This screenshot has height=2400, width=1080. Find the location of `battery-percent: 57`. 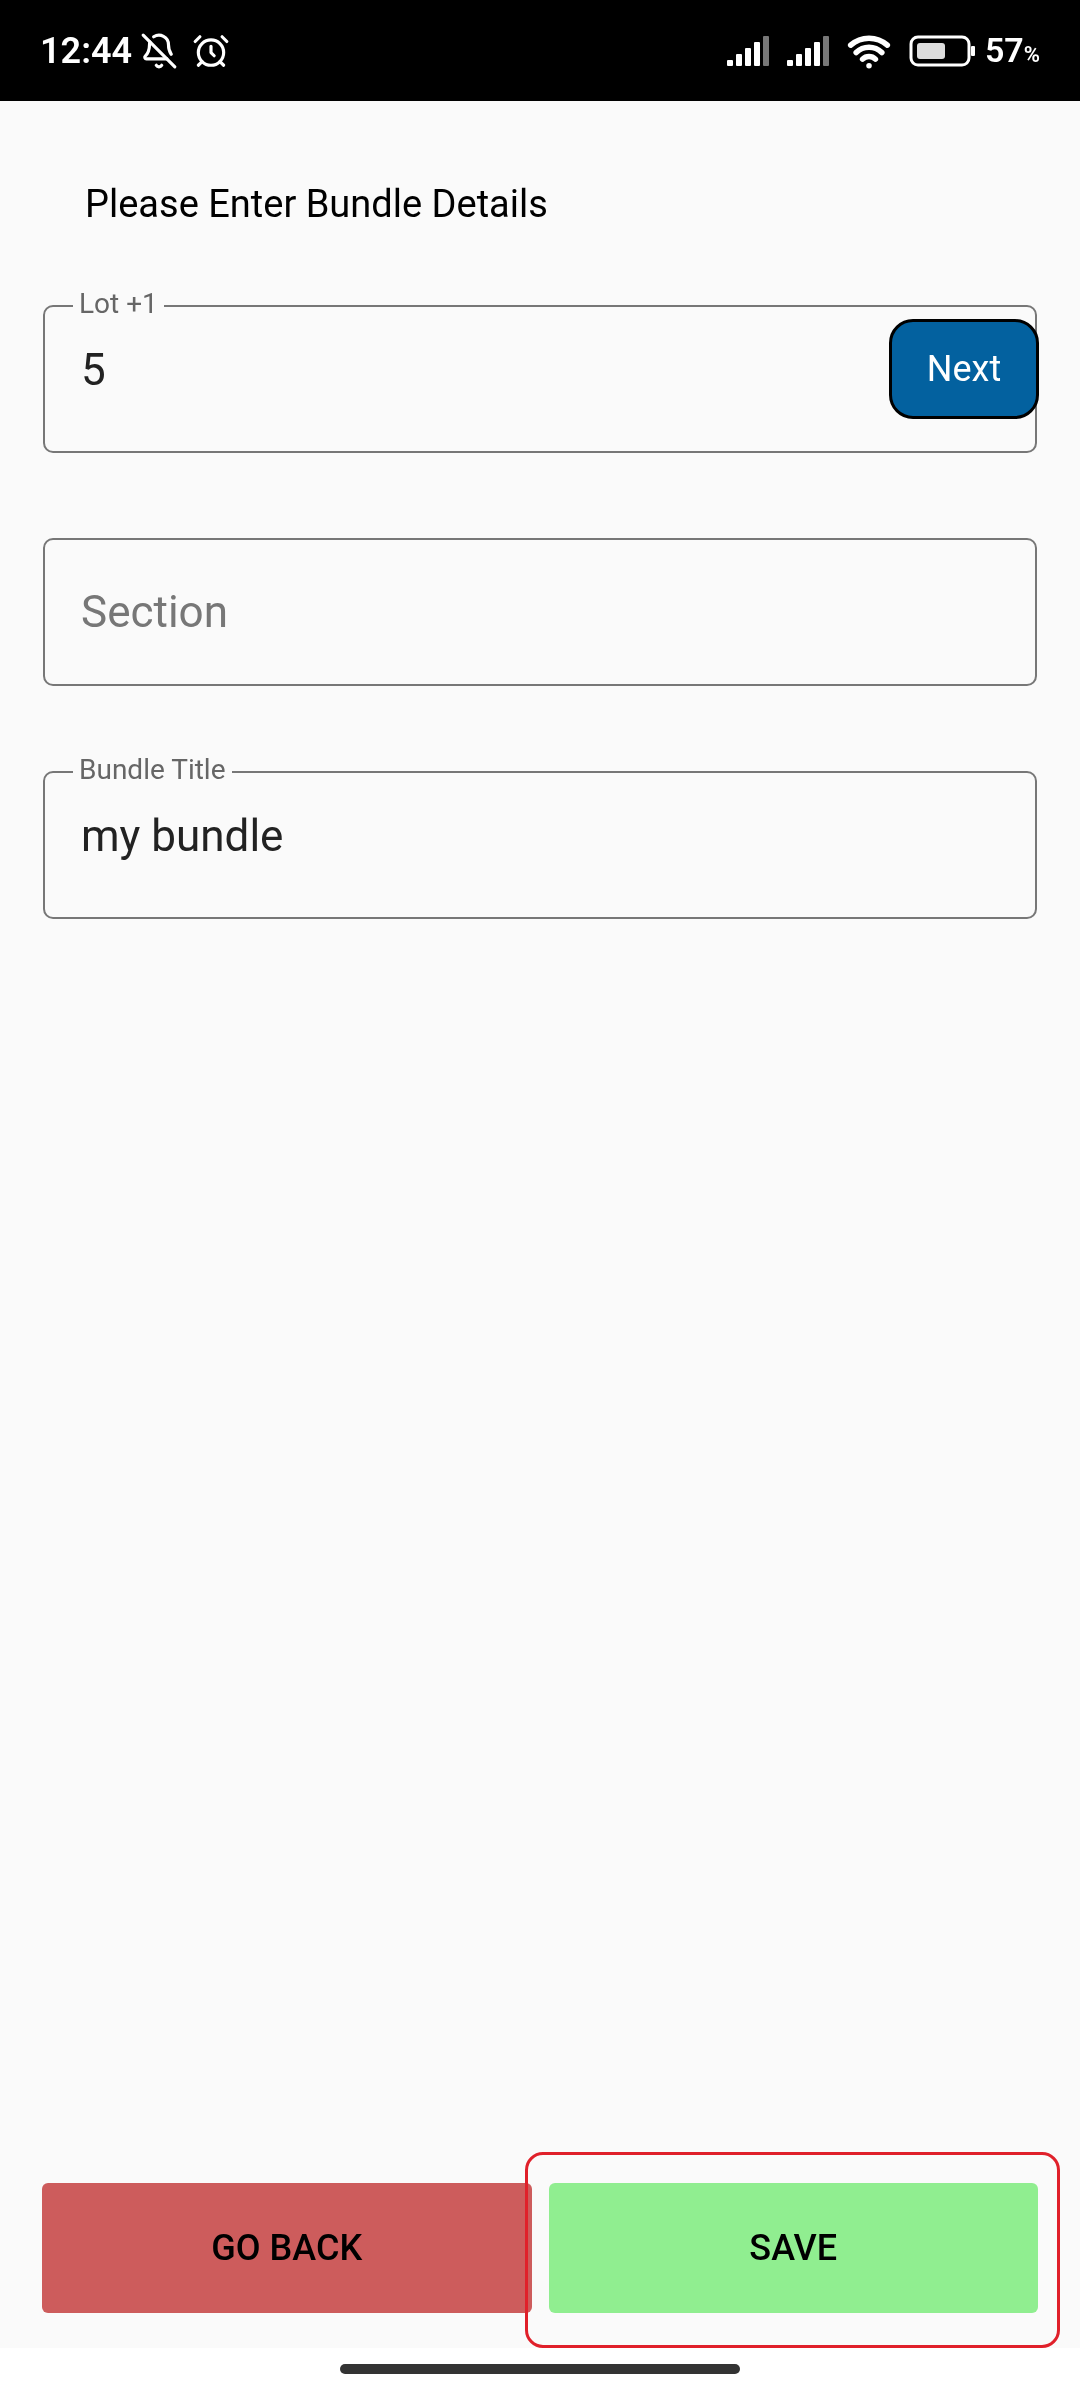

battery-percent: 57 is located at coordinates (1004, 50).